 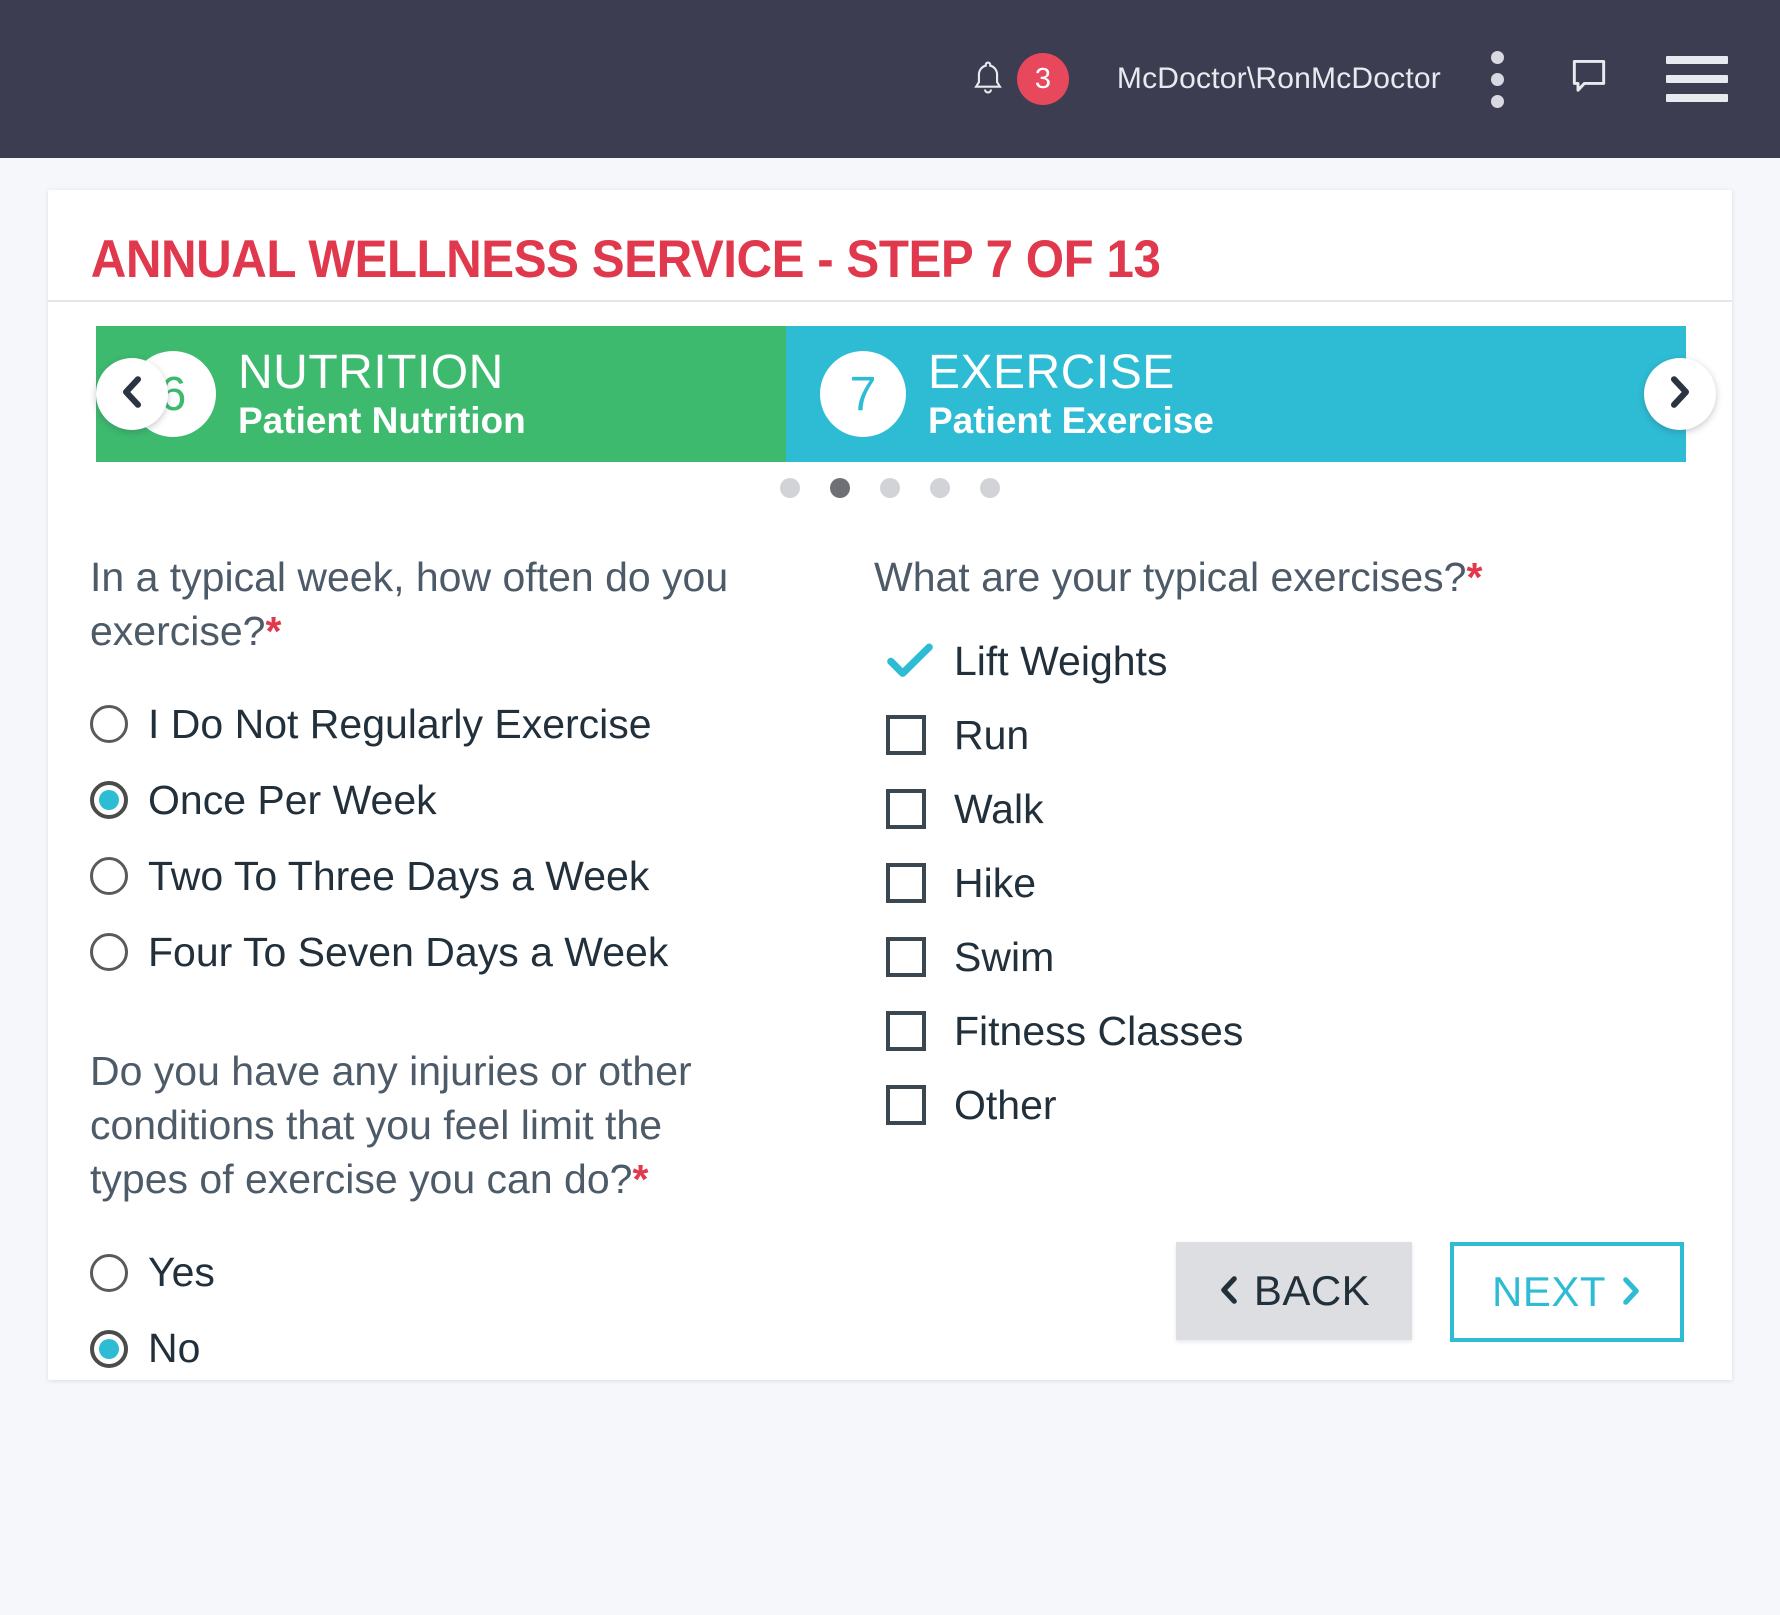 I want to click on radio-option-label: Yes, so click(x=181, y=1272).